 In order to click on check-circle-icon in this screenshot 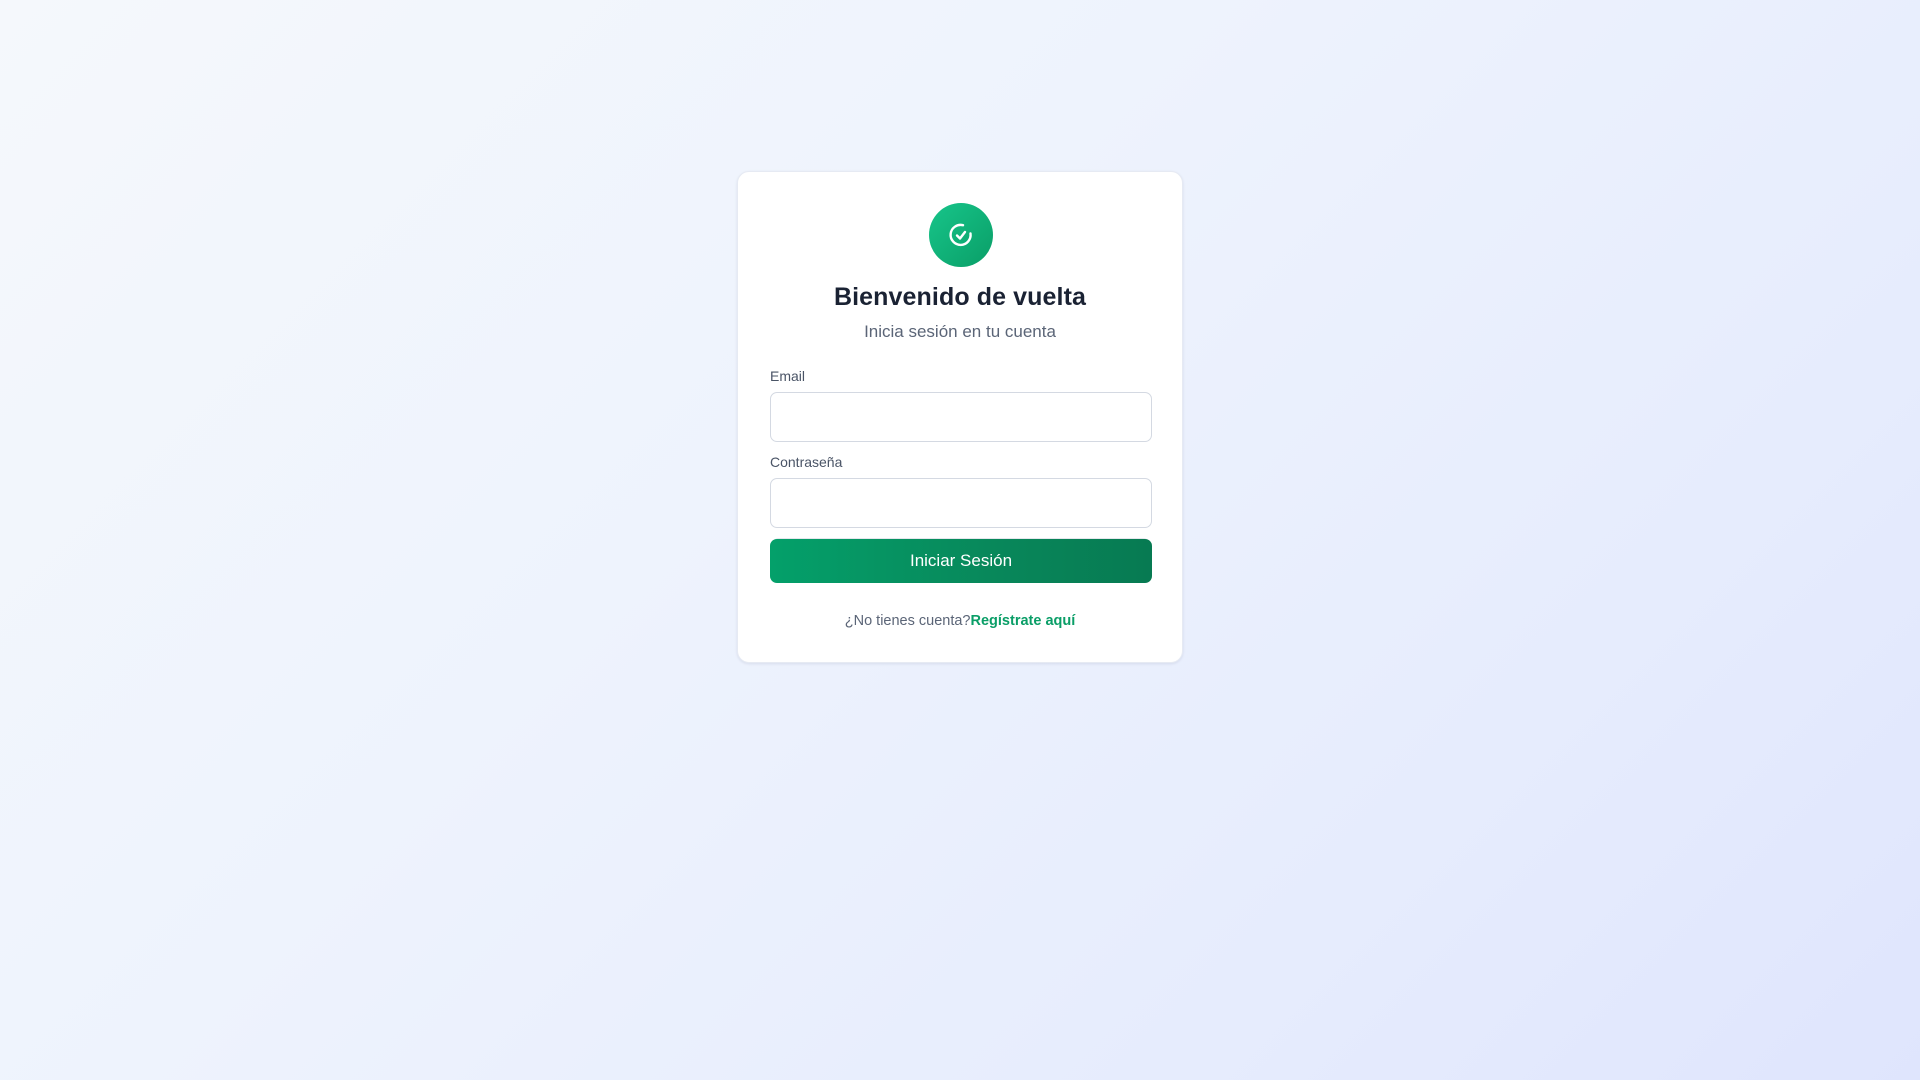, I will do `click(960, 235)`.